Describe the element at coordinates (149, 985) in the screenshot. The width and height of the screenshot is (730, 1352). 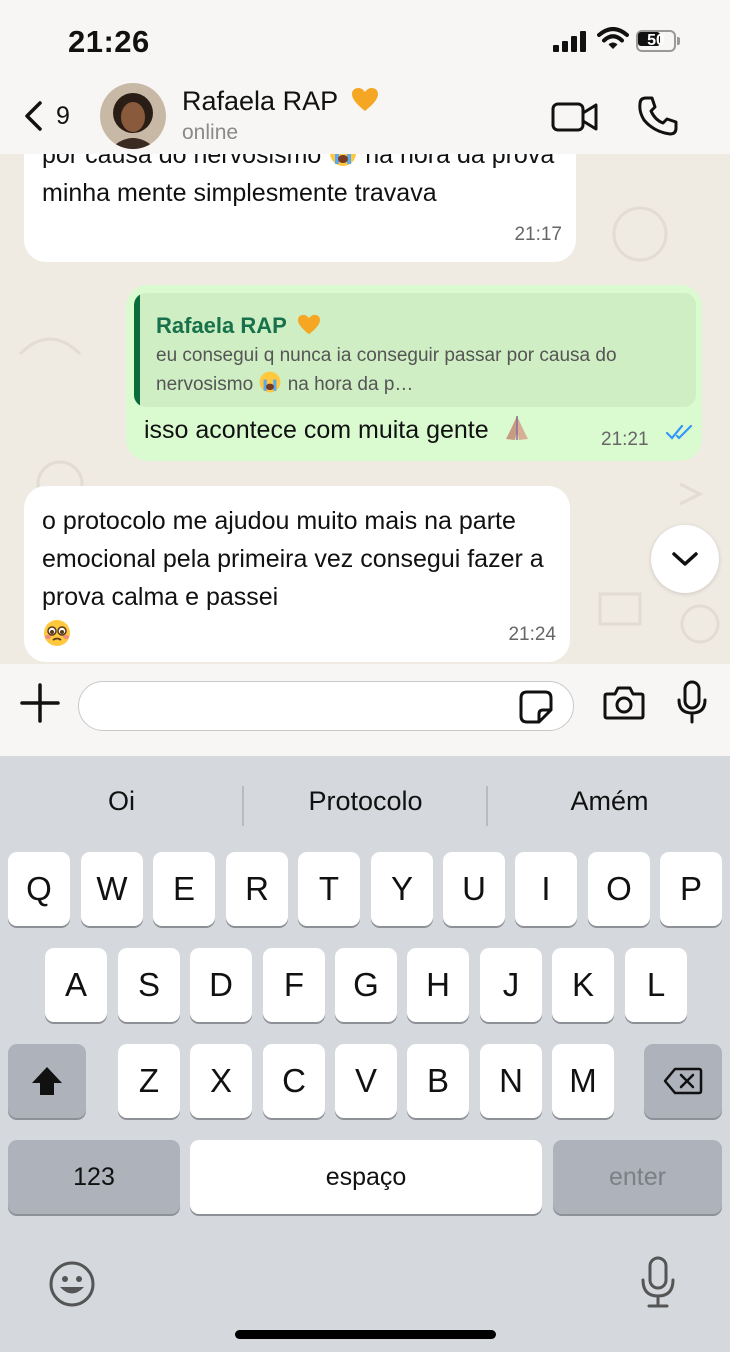
I see `key-s: S` at that location.